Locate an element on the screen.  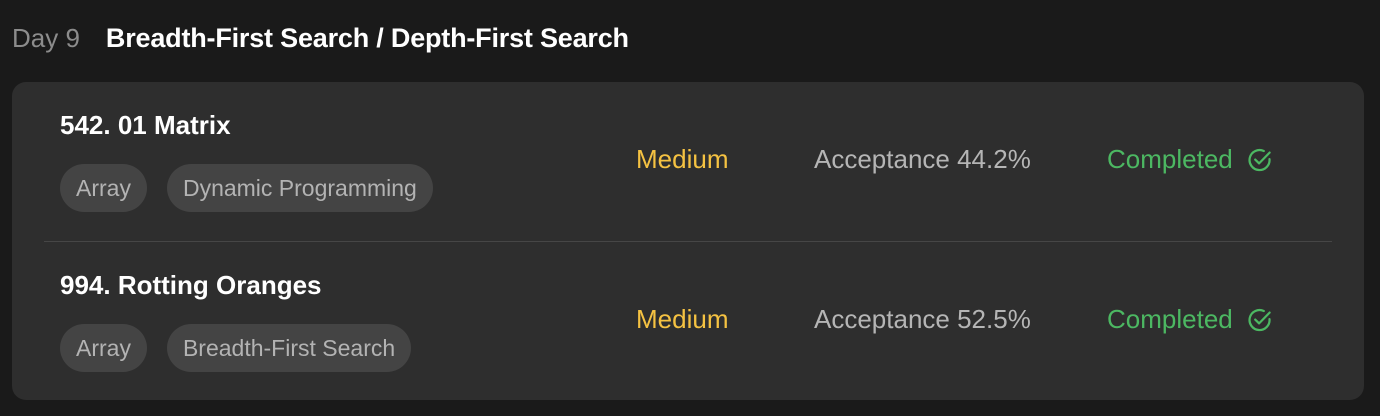
tag-list: Array Breadth-First Search is located at coordinates (236, 348).